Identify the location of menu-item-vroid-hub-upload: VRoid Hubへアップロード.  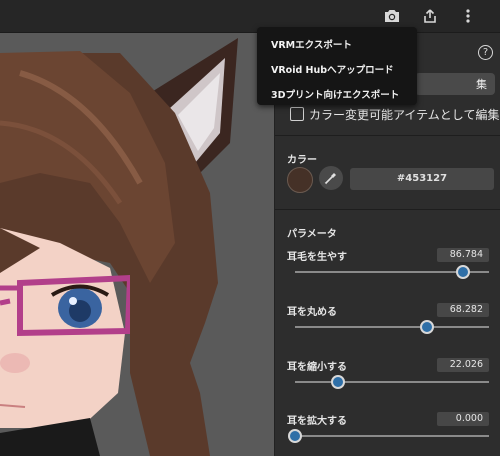
(332, 69).